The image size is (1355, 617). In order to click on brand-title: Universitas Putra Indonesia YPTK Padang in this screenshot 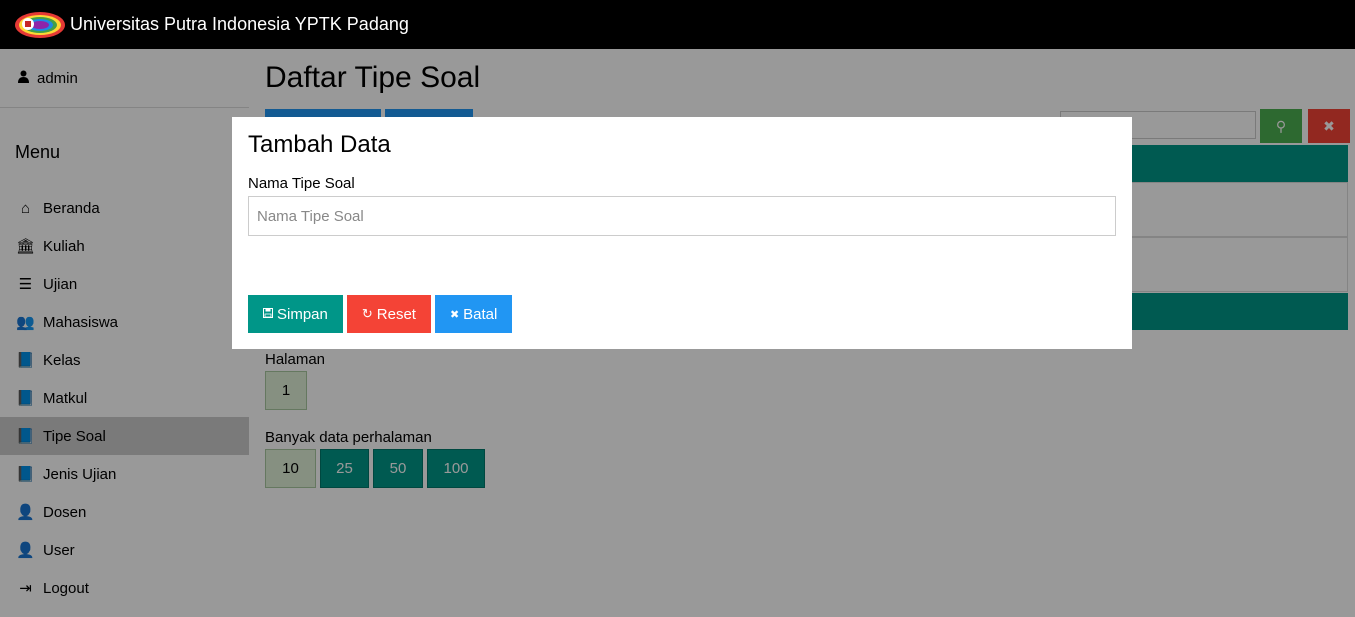, I will do `click(239, 24)`.